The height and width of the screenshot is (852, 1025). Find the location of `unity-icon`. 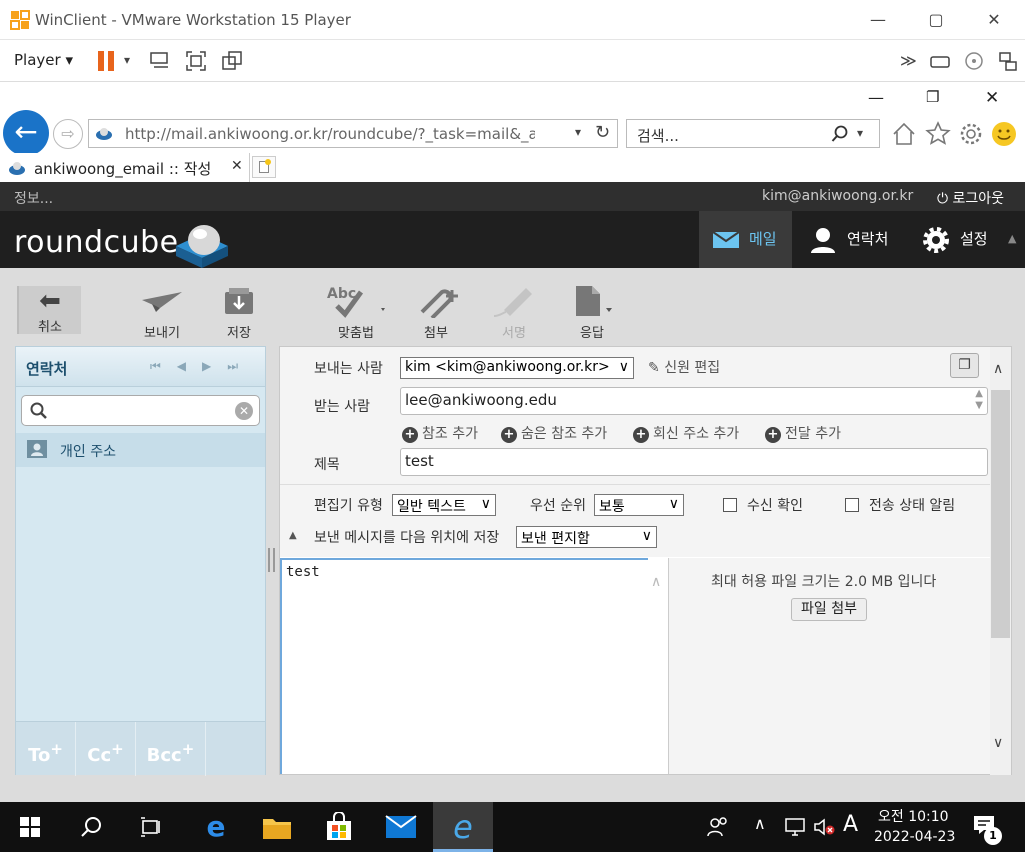

unity-icon is located at coordinates (232, 61).